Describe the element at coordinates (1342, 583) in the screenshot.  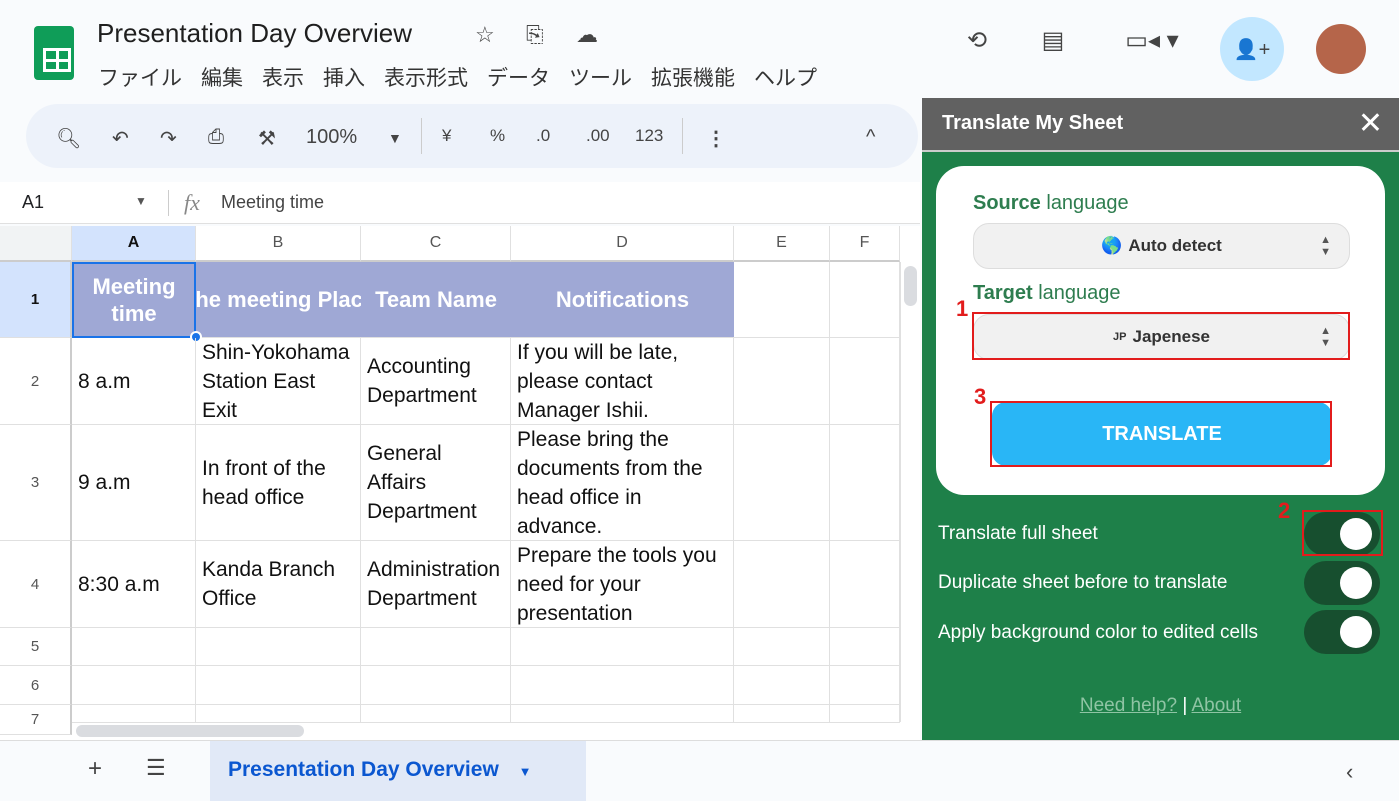
I see `toggle-duplicate-sheet` at that location.